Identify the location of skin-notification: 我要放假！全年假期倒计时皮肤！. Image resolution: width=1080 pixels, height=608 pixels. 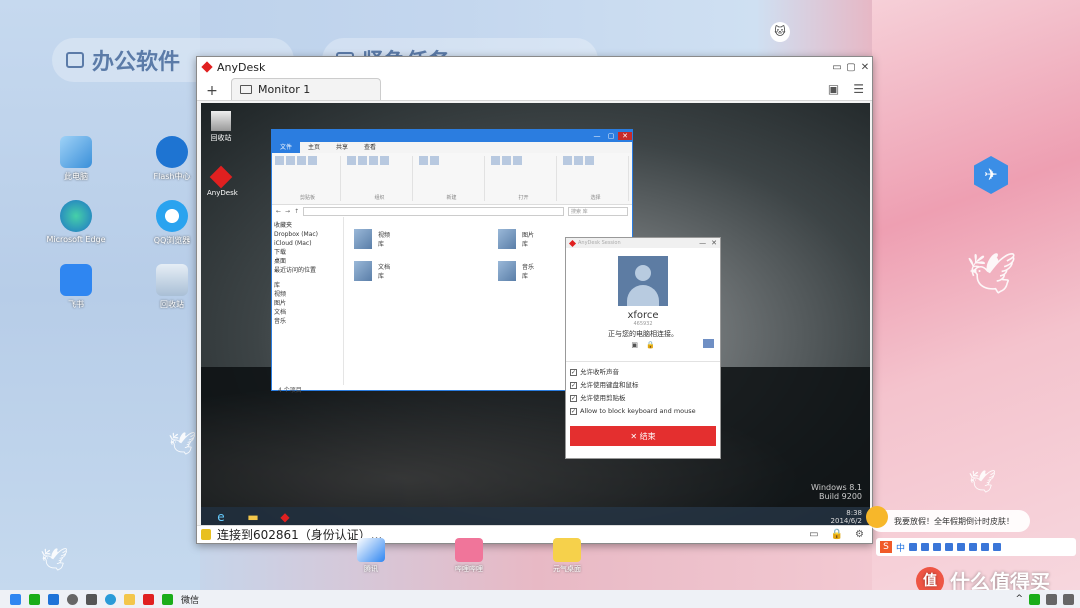
(948, 519).